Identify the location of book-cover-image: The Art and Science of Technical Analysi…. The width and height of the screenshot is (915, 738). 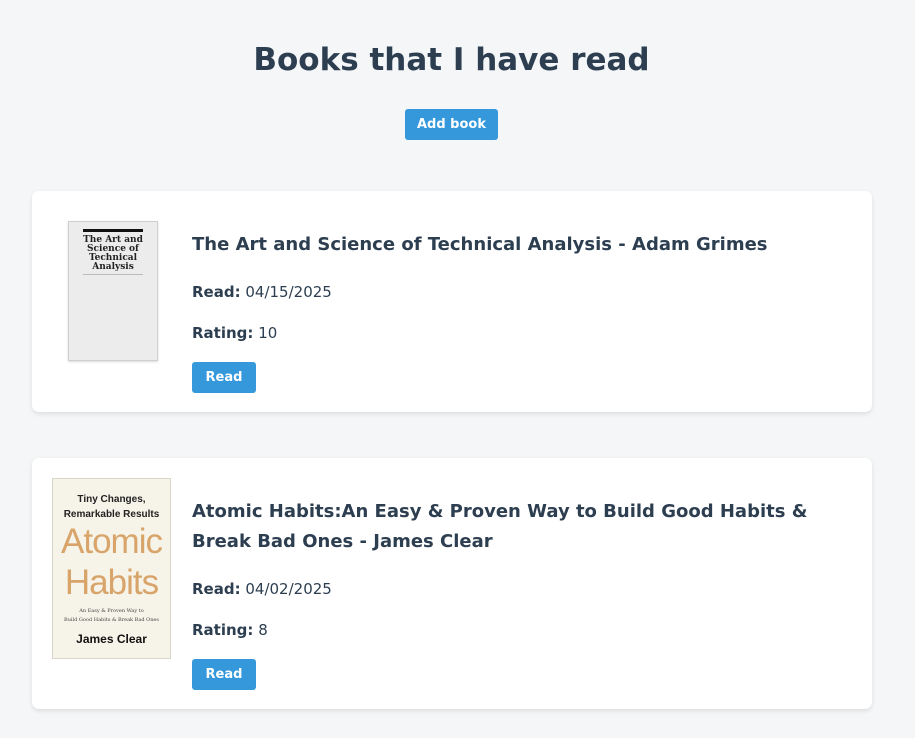
(113, 291).